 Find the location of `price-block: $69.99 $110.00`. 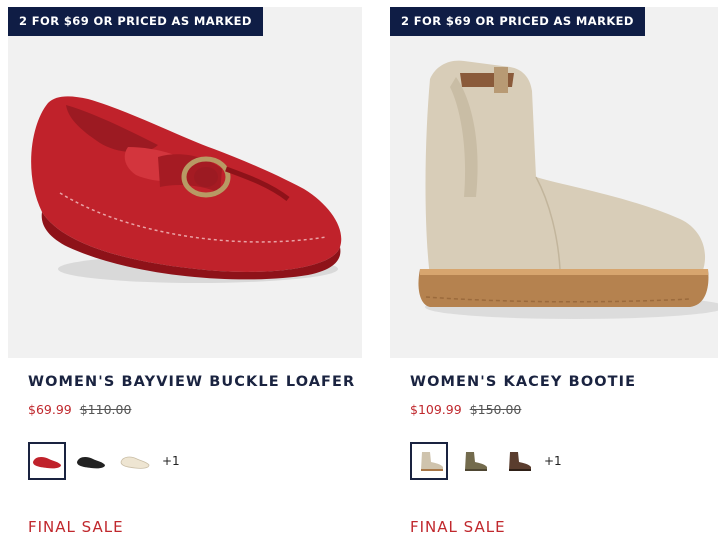

price-block: $69.99 $110.00 is located at coordinates (79, 409).